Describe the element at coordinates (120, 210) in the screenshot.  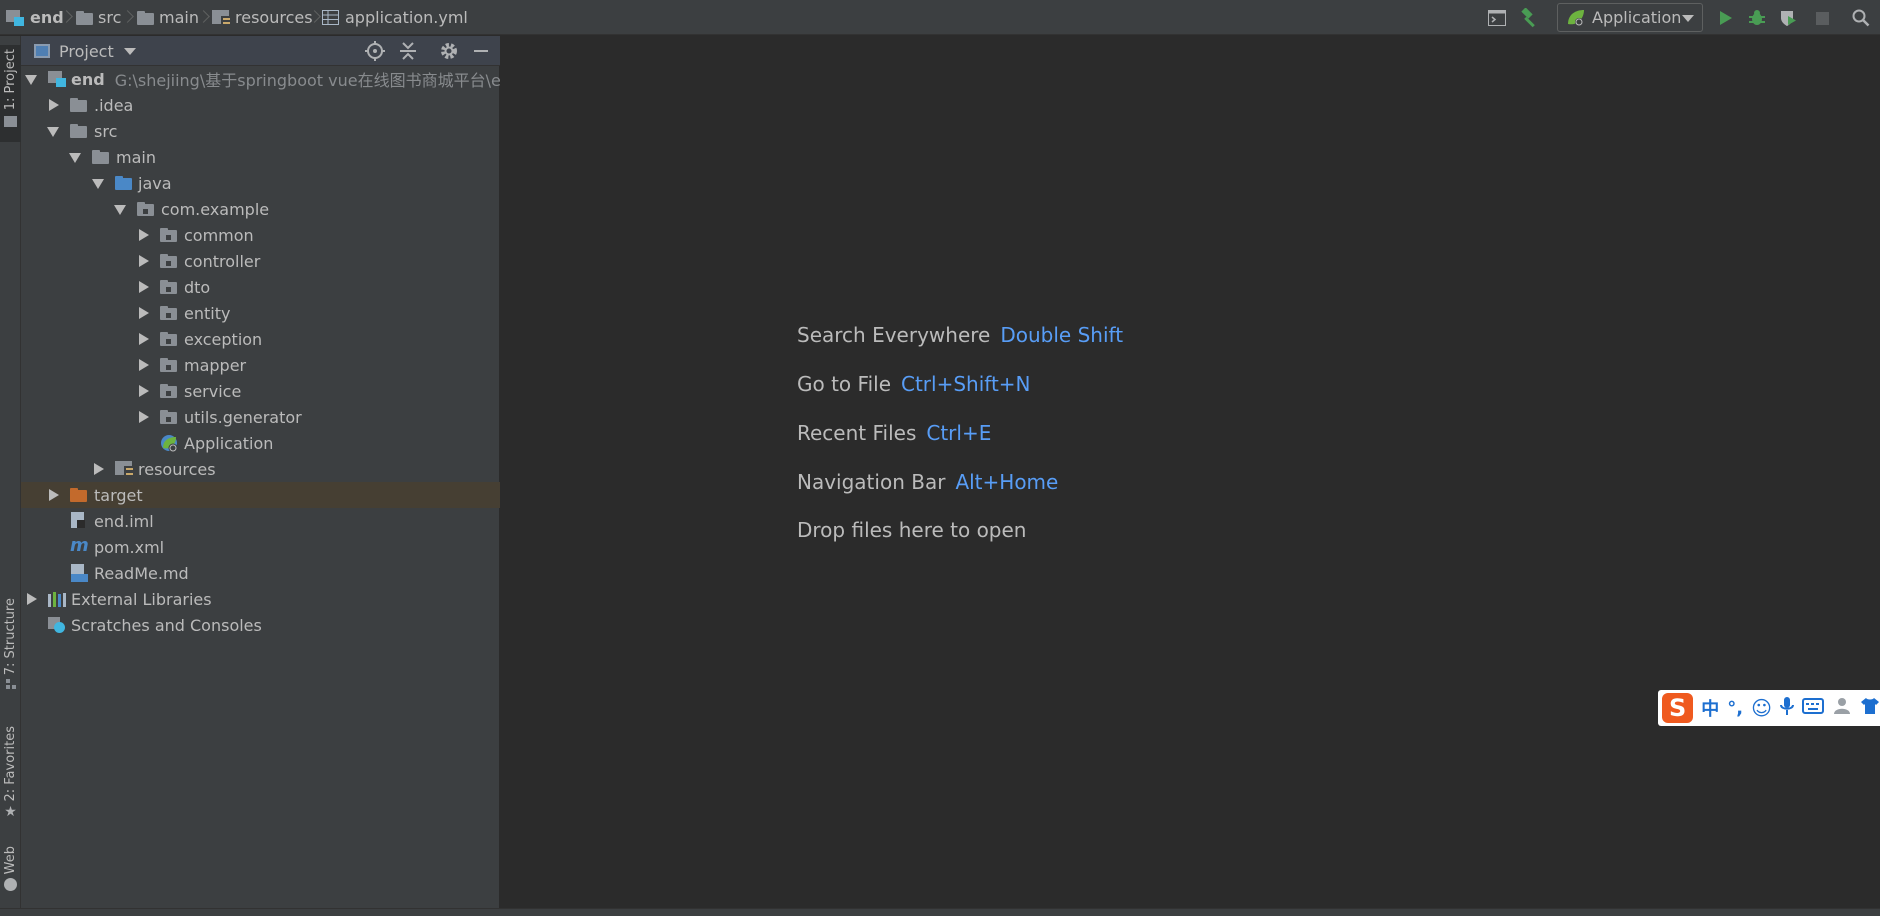
I see `expand-arrow-icon` at that location.